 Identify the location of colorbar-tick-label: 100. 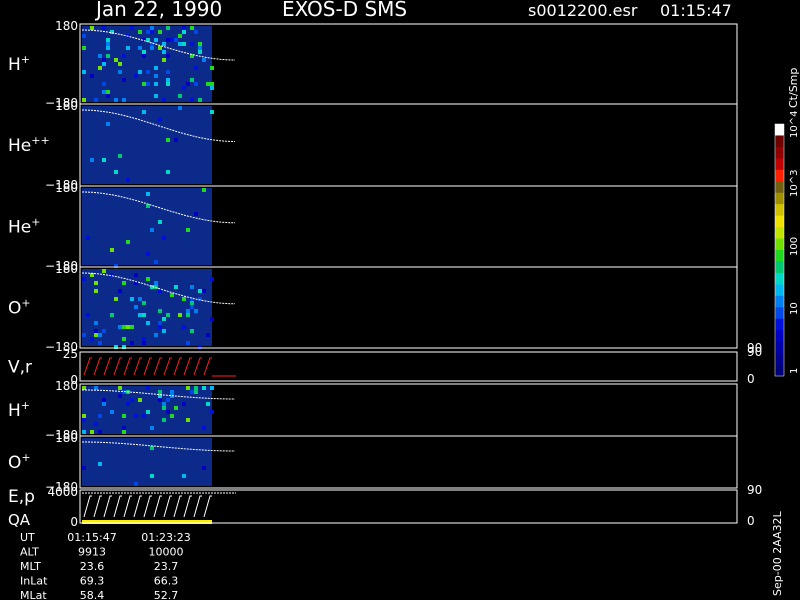
(794, 246).